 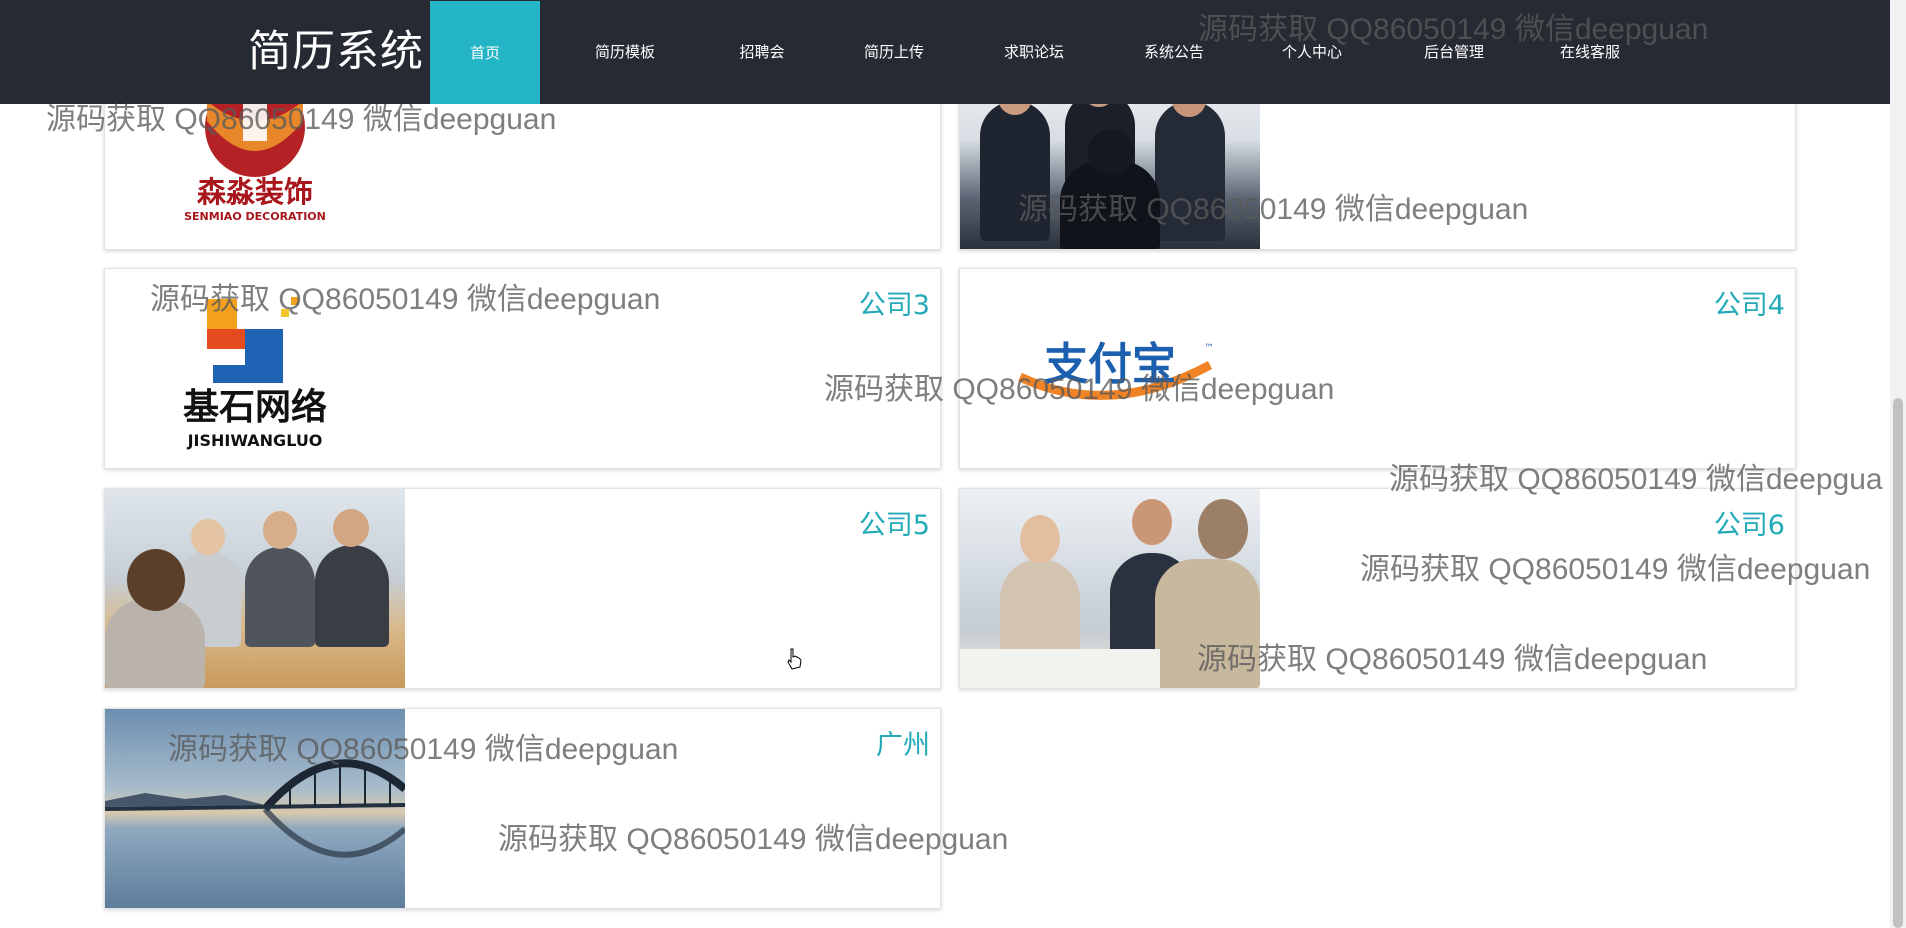 I want to click on company-logo-4-tm: ™, so click(x=1209, y=348).